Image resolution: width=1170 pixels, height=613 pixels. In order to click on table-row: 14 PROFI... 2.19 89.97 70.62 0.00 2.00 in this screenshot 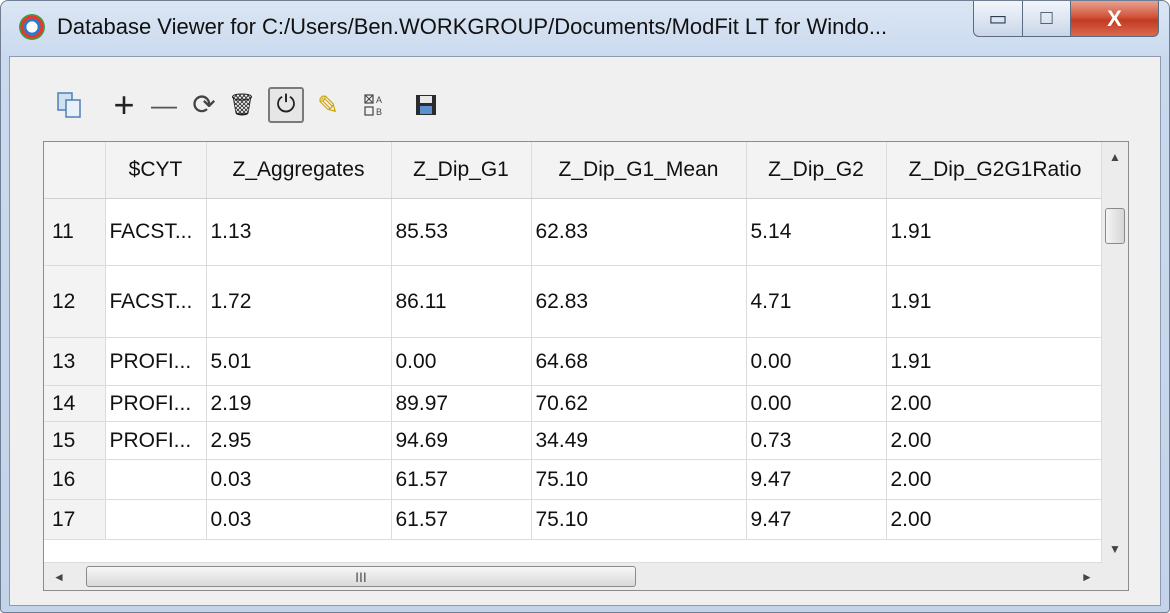, I will do `click(574, 403)`.